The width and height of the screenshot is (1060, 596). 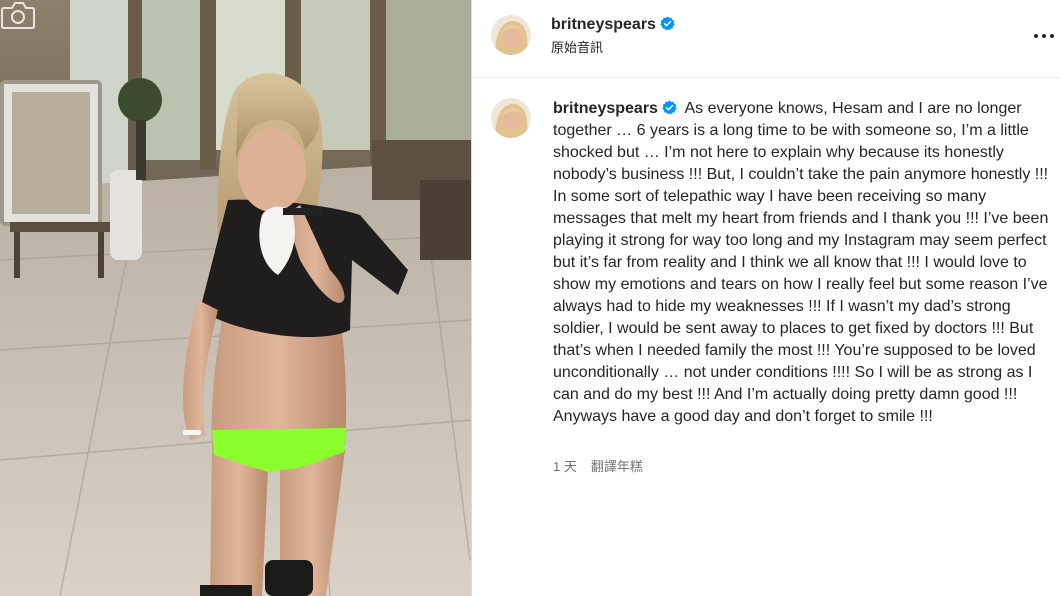 What do you see at coordinates (617, 466) in the screenshot?
I see `translate-link: 翻譯年糕` at bounding box center [617, 466].